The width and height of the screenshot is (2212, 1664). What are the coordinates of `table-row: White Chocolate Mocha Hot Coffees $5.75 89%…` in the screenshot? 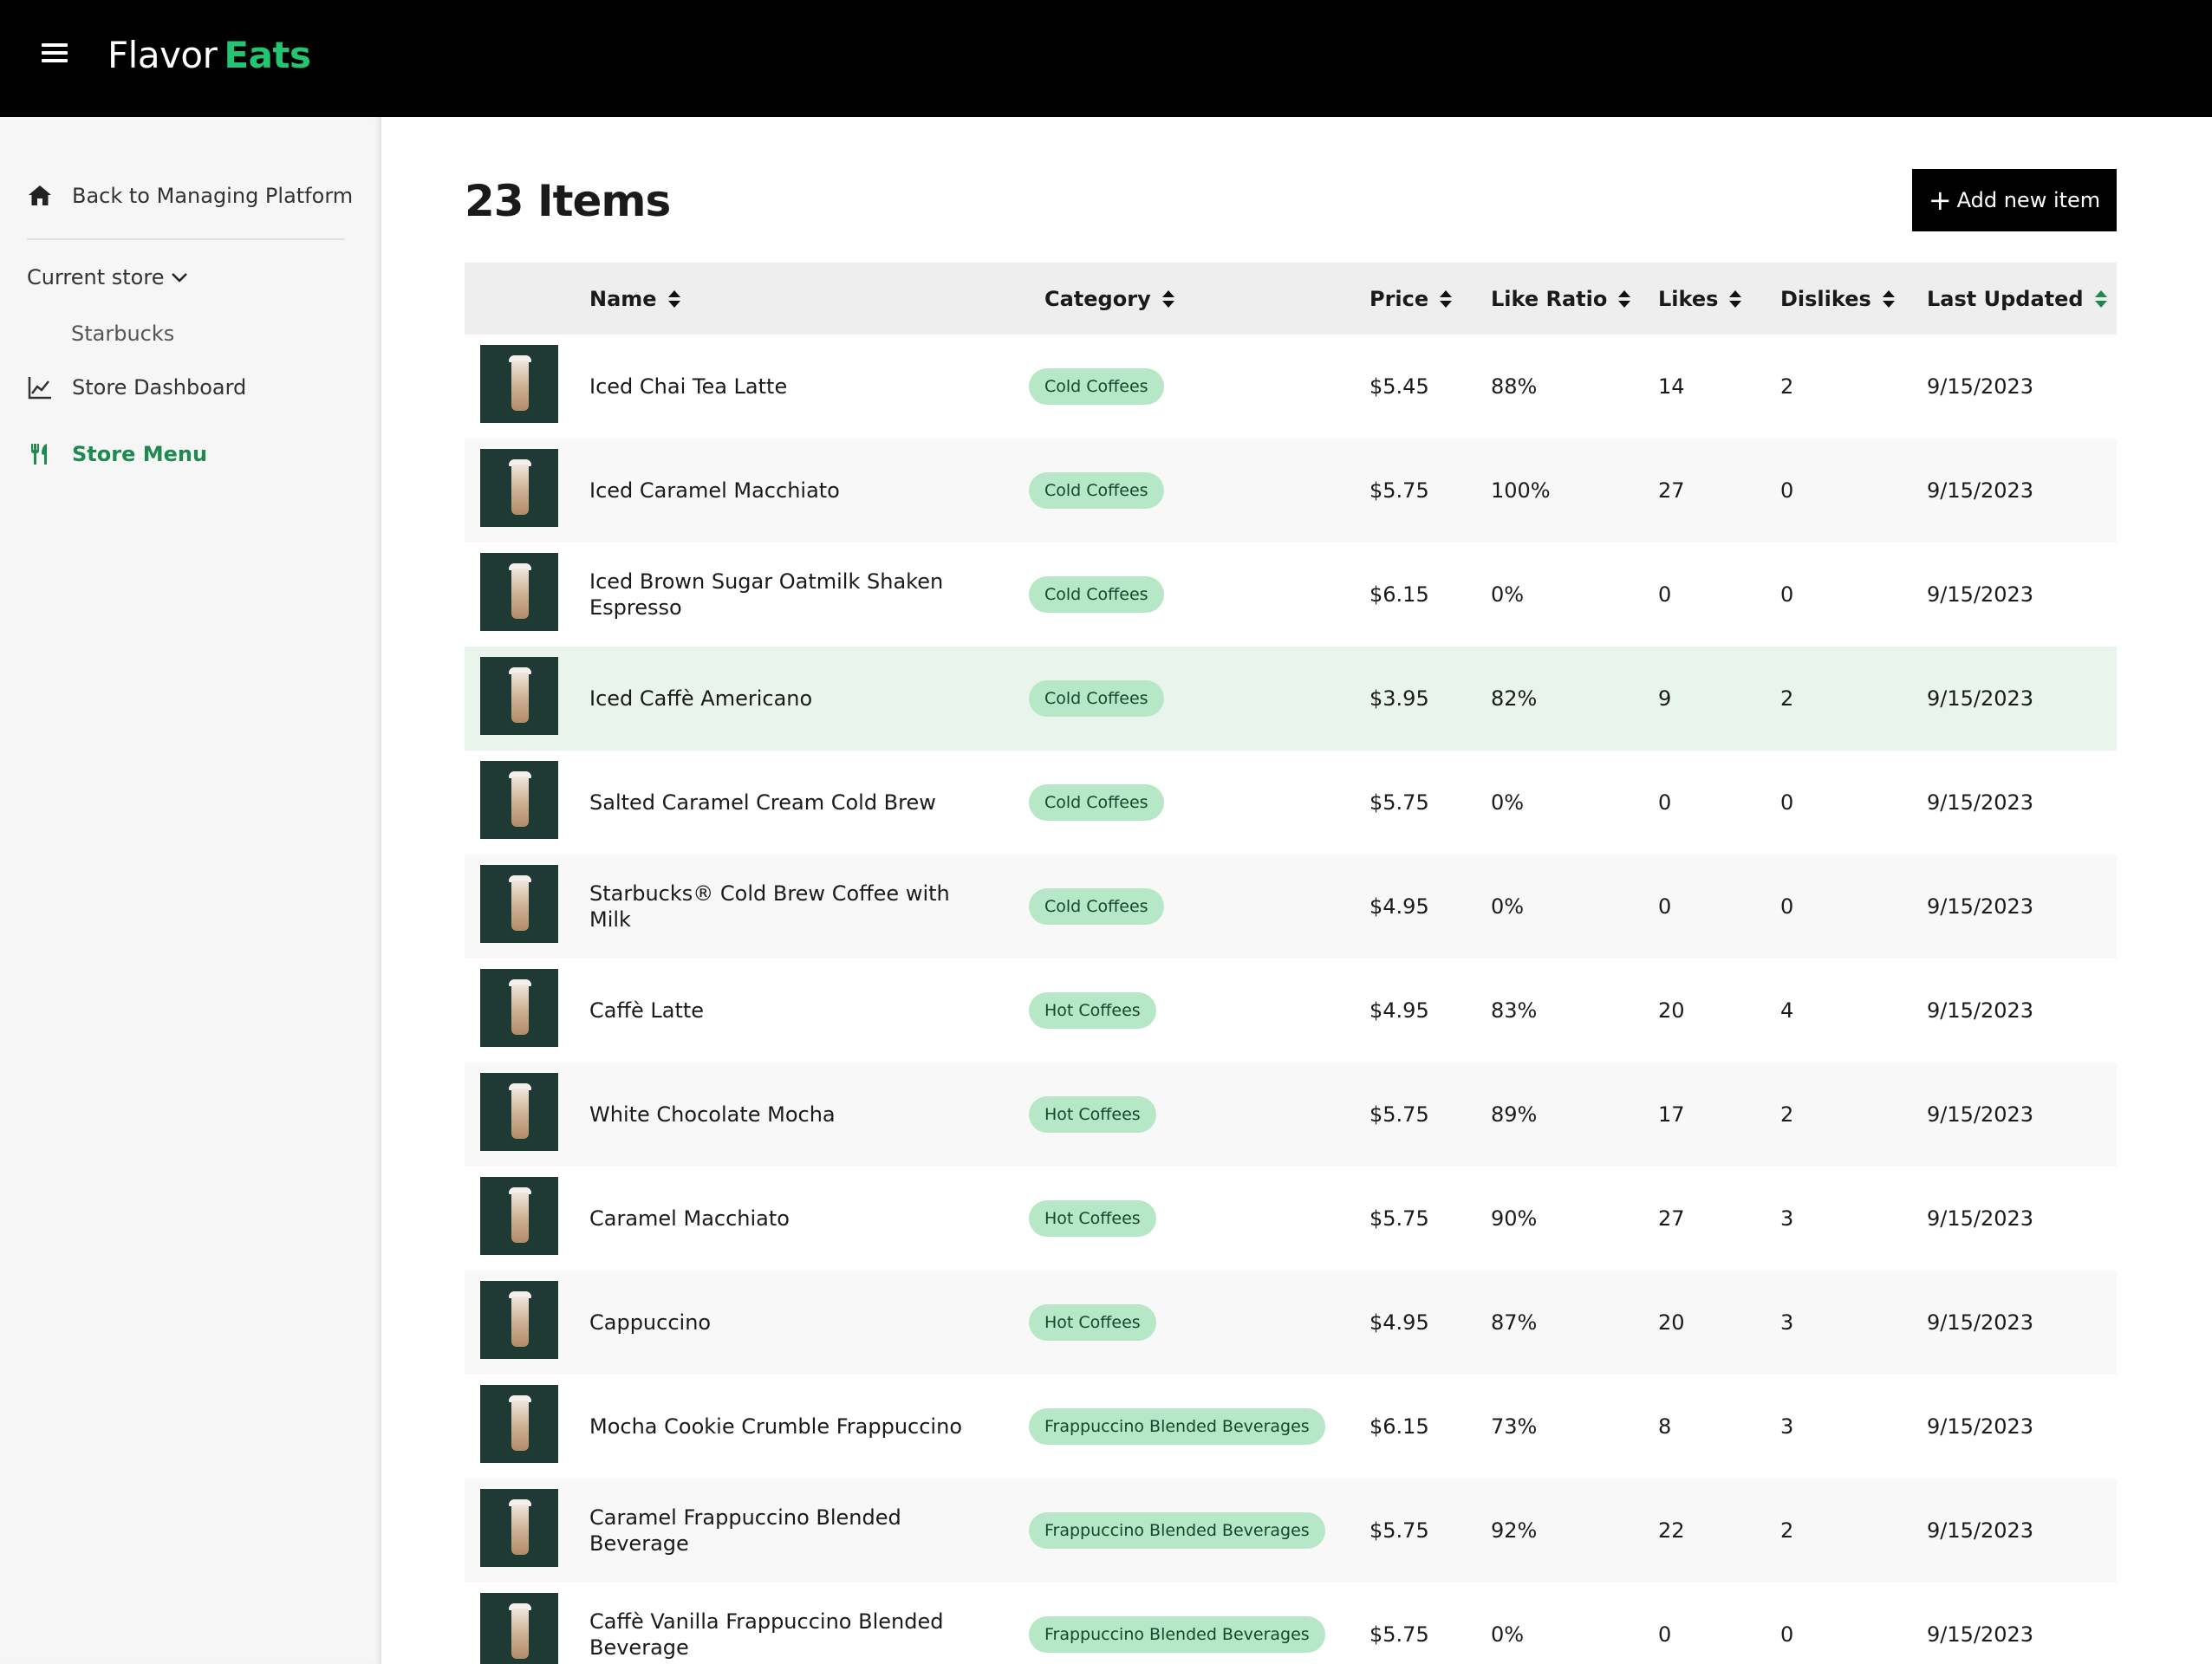 It's located at (1291, 1115).